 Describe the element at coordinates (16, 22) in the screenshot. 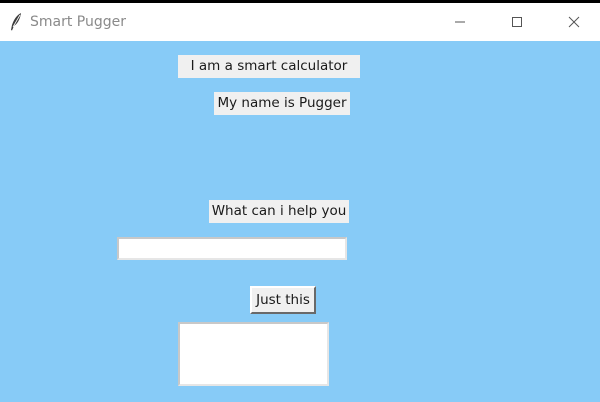

I see `feather-icon` at that location.